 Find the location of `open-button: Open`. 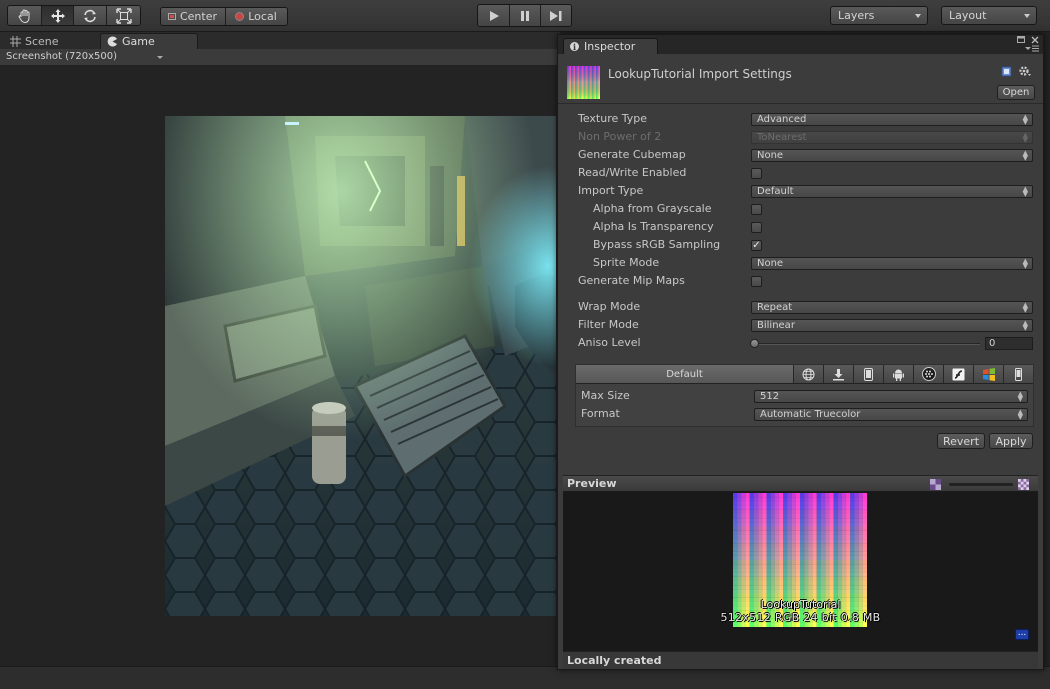

open-button: Open is located at coordinates (1016, 92).